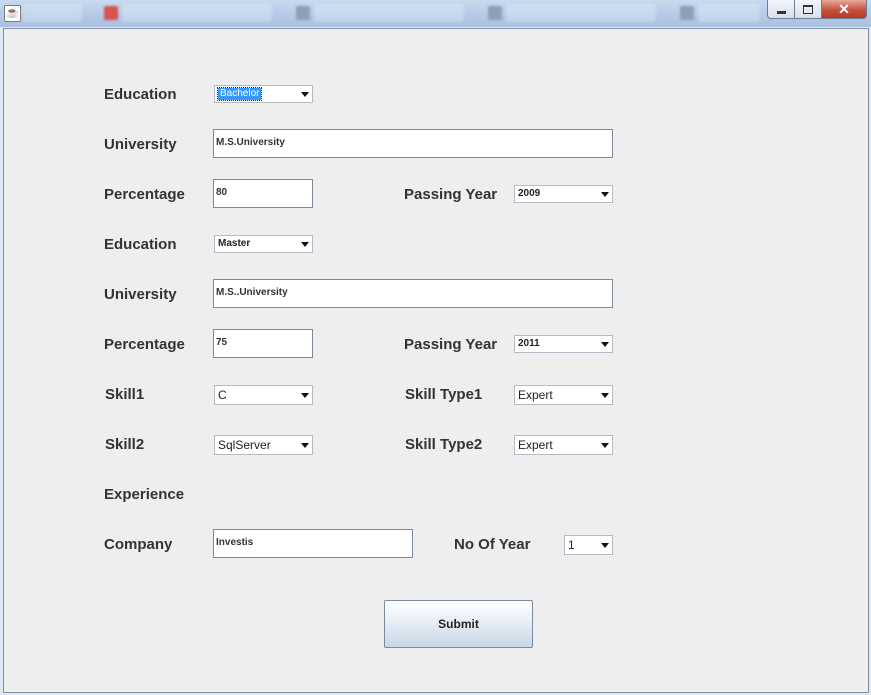  Describe the element at coordinates (492, 544) in the screenshot. I see `no-of-year-label: No Of Year` at that location.